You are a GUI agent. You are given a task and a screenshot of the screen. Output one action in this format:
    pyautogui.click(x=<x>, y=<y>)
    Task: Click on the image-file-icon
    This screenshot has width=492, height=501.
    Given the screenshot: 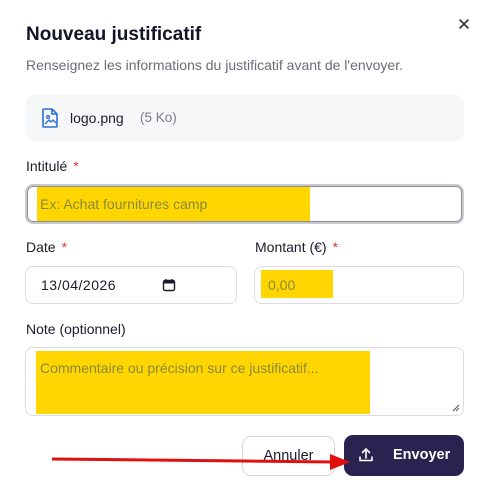 What is the action you would take?
    pyautogui.click(x=50, y=118)
    